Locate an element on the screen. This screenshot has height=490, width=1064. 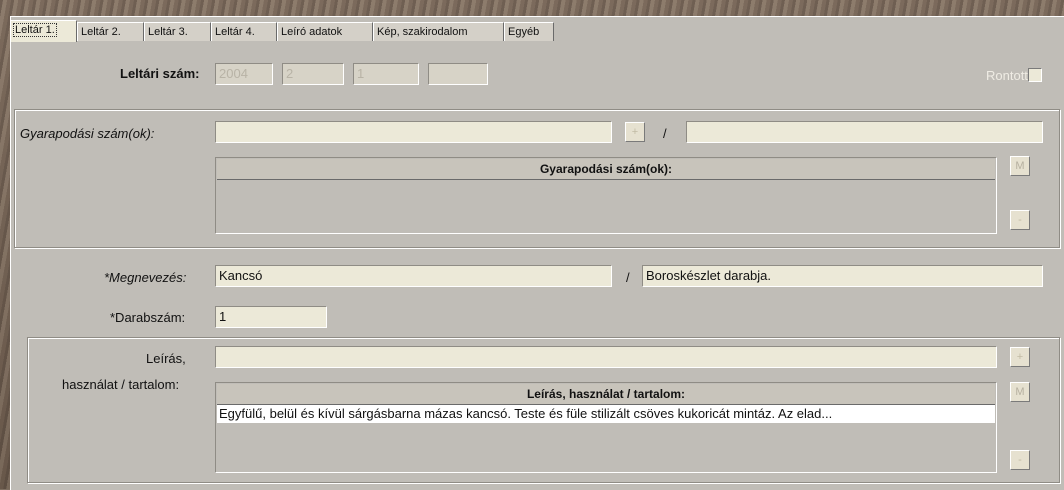
megnevezes-field: Kancsó is located at coordinates (413, 276).